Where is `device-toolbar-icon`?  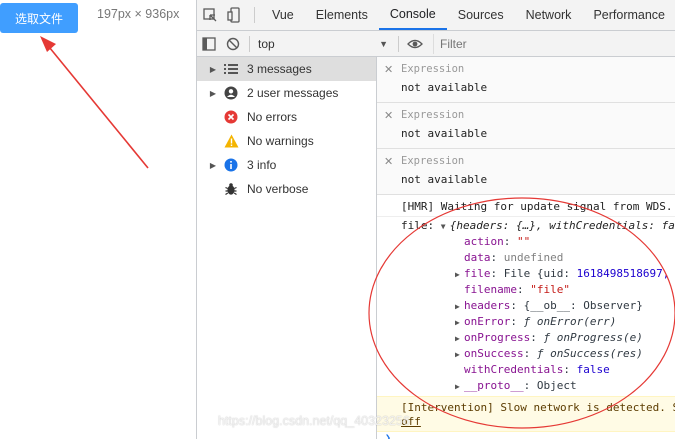
device-toolbar-icon is located at coordinates (236, 15).